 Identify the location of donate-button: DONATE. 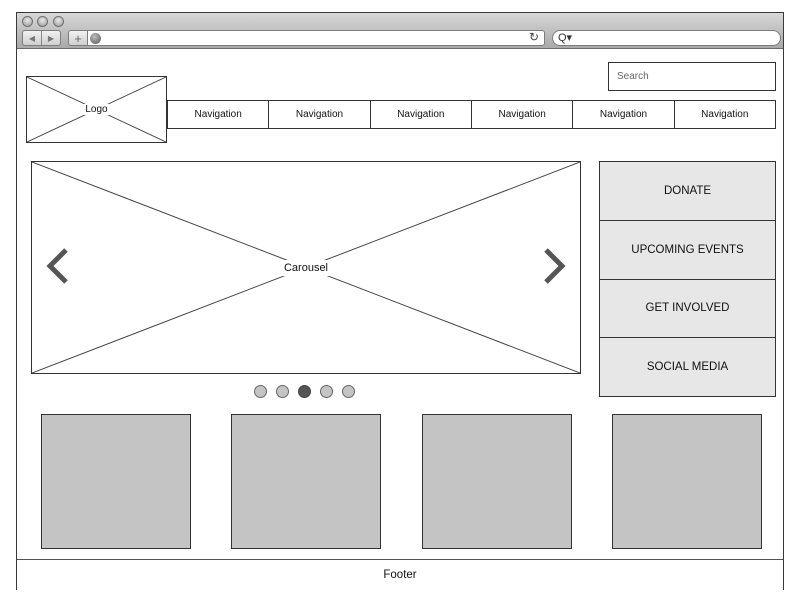
(687, 191).